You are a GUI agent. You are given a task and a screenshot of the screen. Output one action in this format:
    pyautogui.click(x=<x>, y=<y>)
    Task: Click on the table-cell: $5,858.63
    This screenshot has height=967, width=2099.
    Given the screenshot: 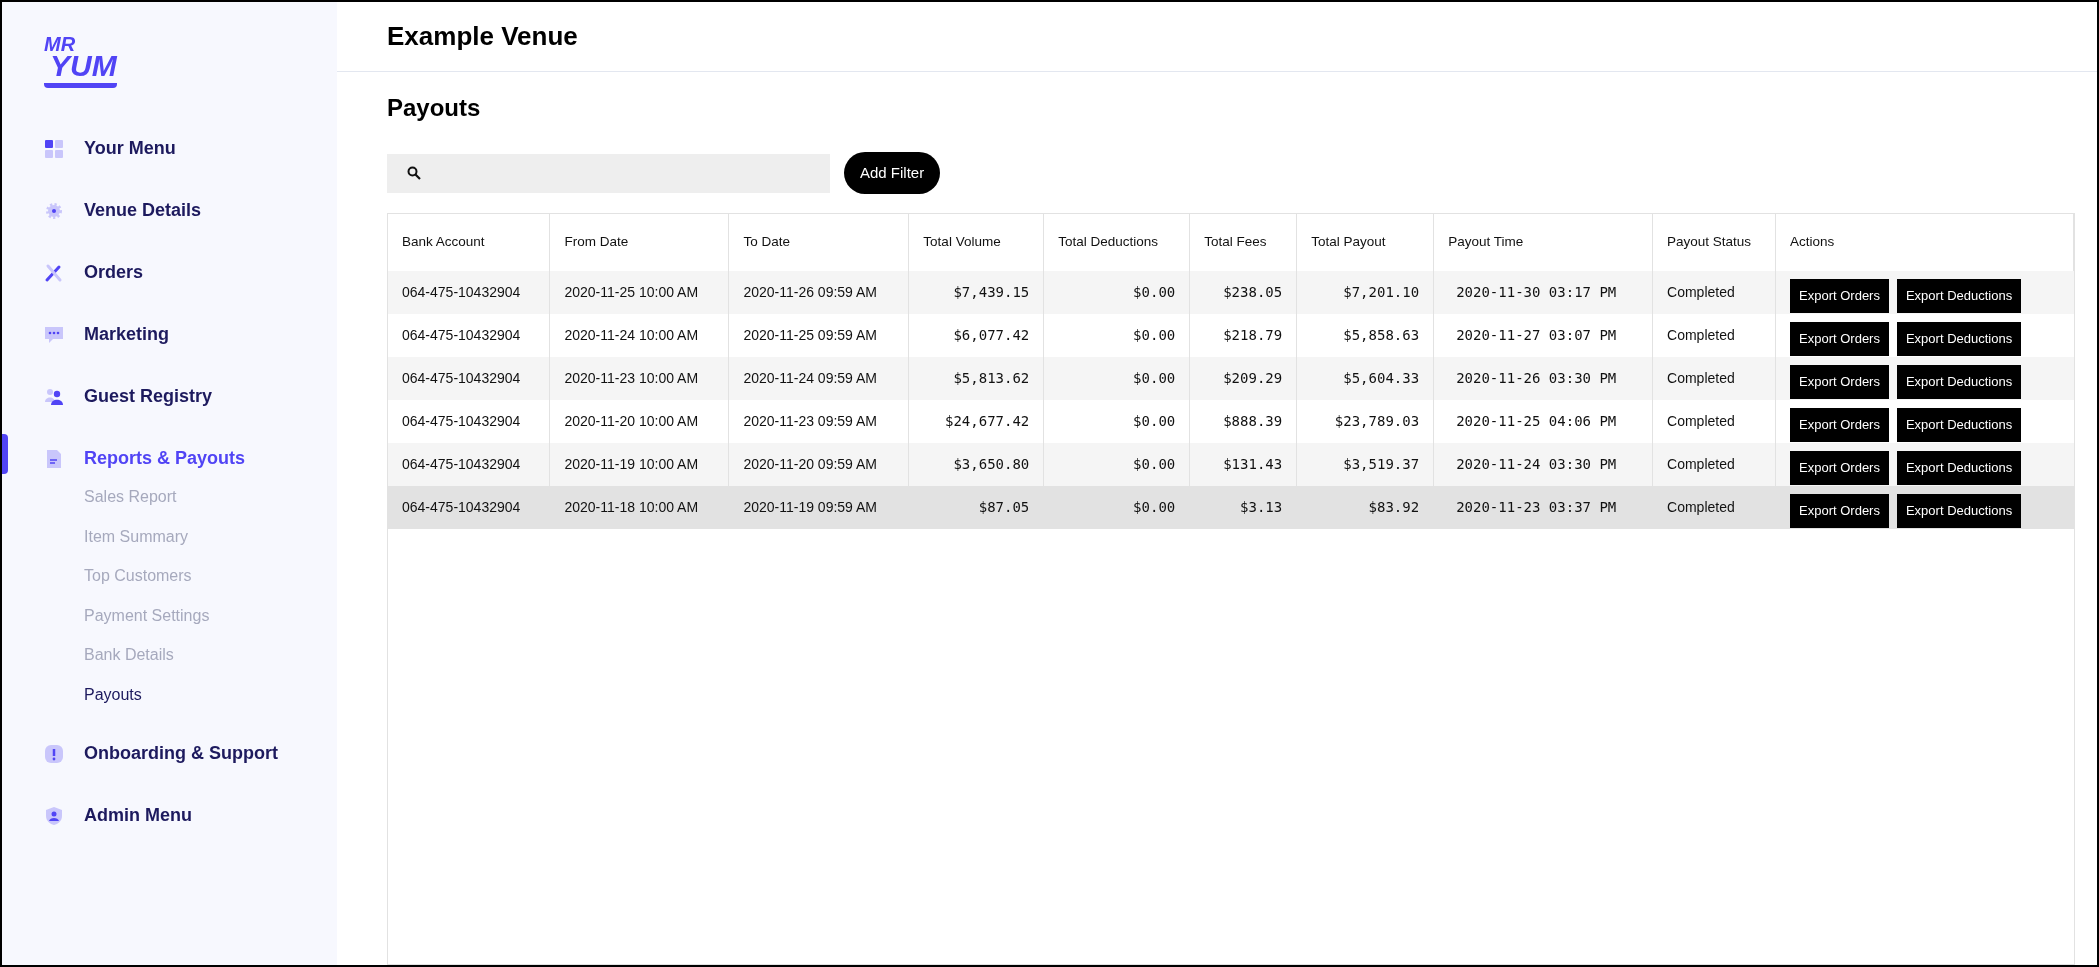 What is the action you would take?
    pyautogui.click(x=1365, y=335)
    